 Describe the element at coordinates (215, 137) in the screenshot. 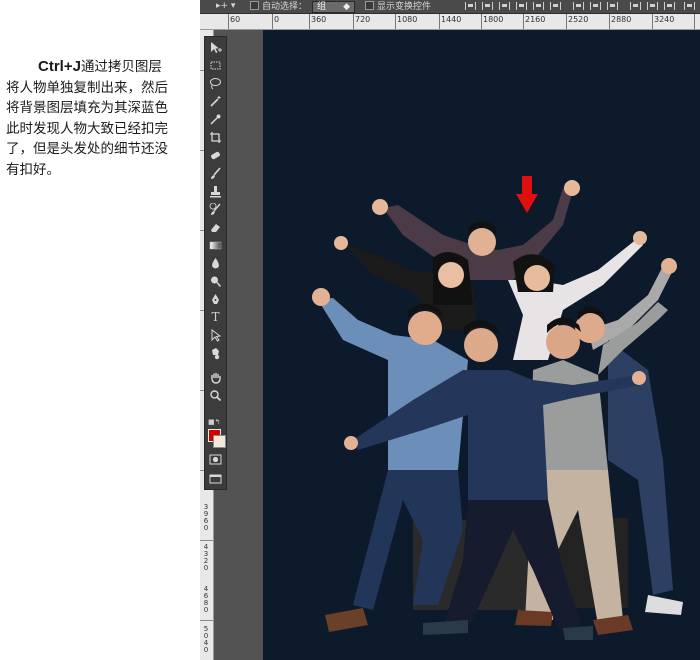

I see `crop-icon` at that location.